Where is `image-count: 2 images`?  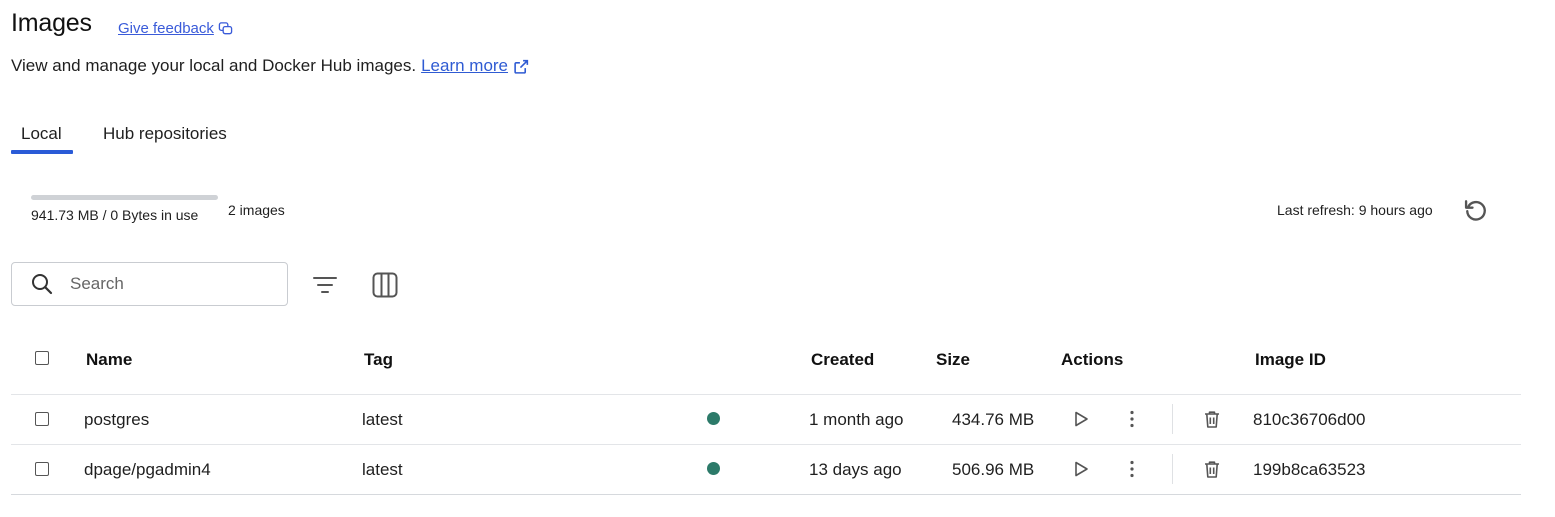 image-count: 2 images is located at coordinates (256, 210).